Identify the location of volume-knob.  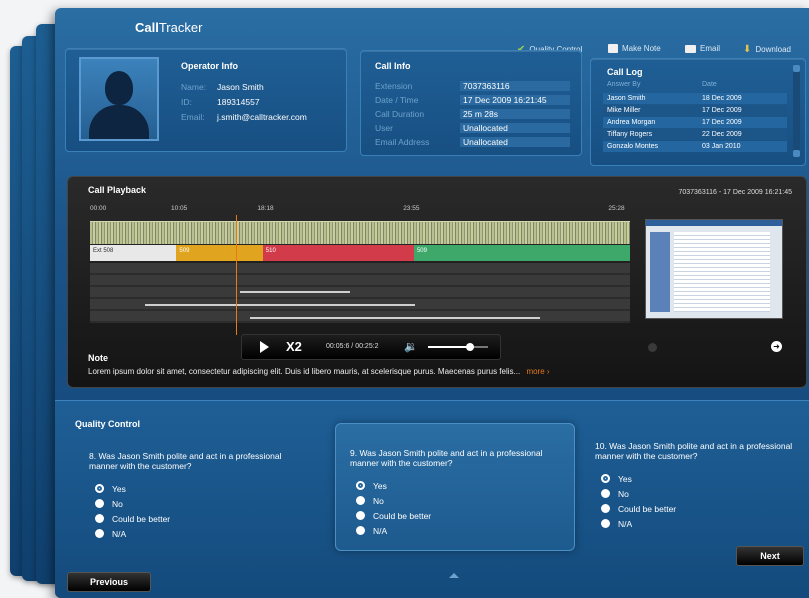
(470, 347).